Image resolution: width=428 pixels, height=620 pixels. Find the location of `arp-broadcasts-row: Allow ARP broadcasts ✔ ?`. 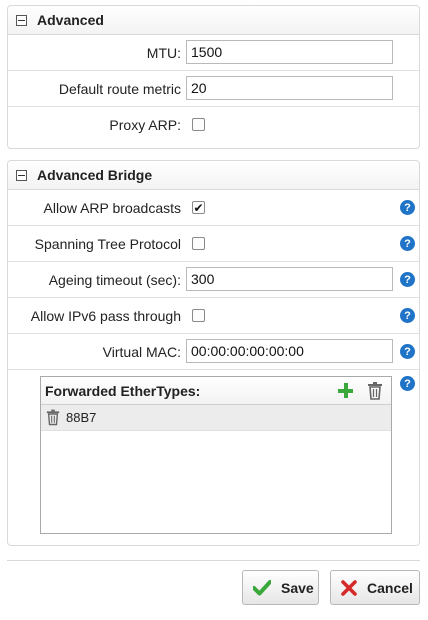

arp-broadcasts-row: Allow ARP broadcasts ✔ ? is located at coordinates (213, 208).